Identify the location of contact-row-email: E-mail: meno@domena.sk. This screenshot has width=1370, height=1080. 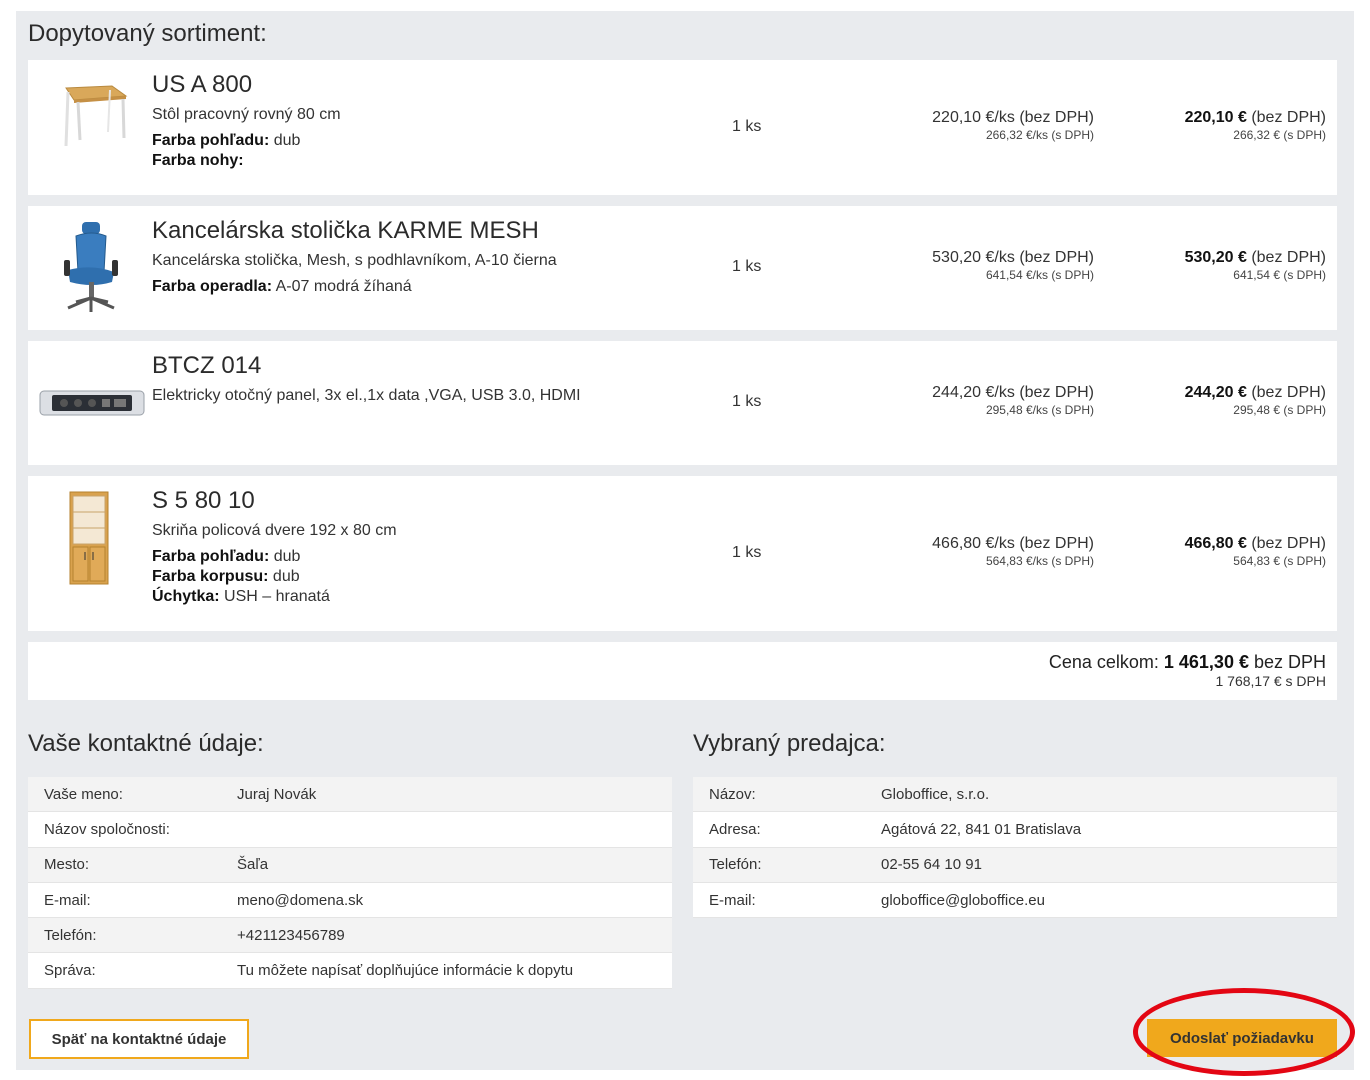
(350, 900).